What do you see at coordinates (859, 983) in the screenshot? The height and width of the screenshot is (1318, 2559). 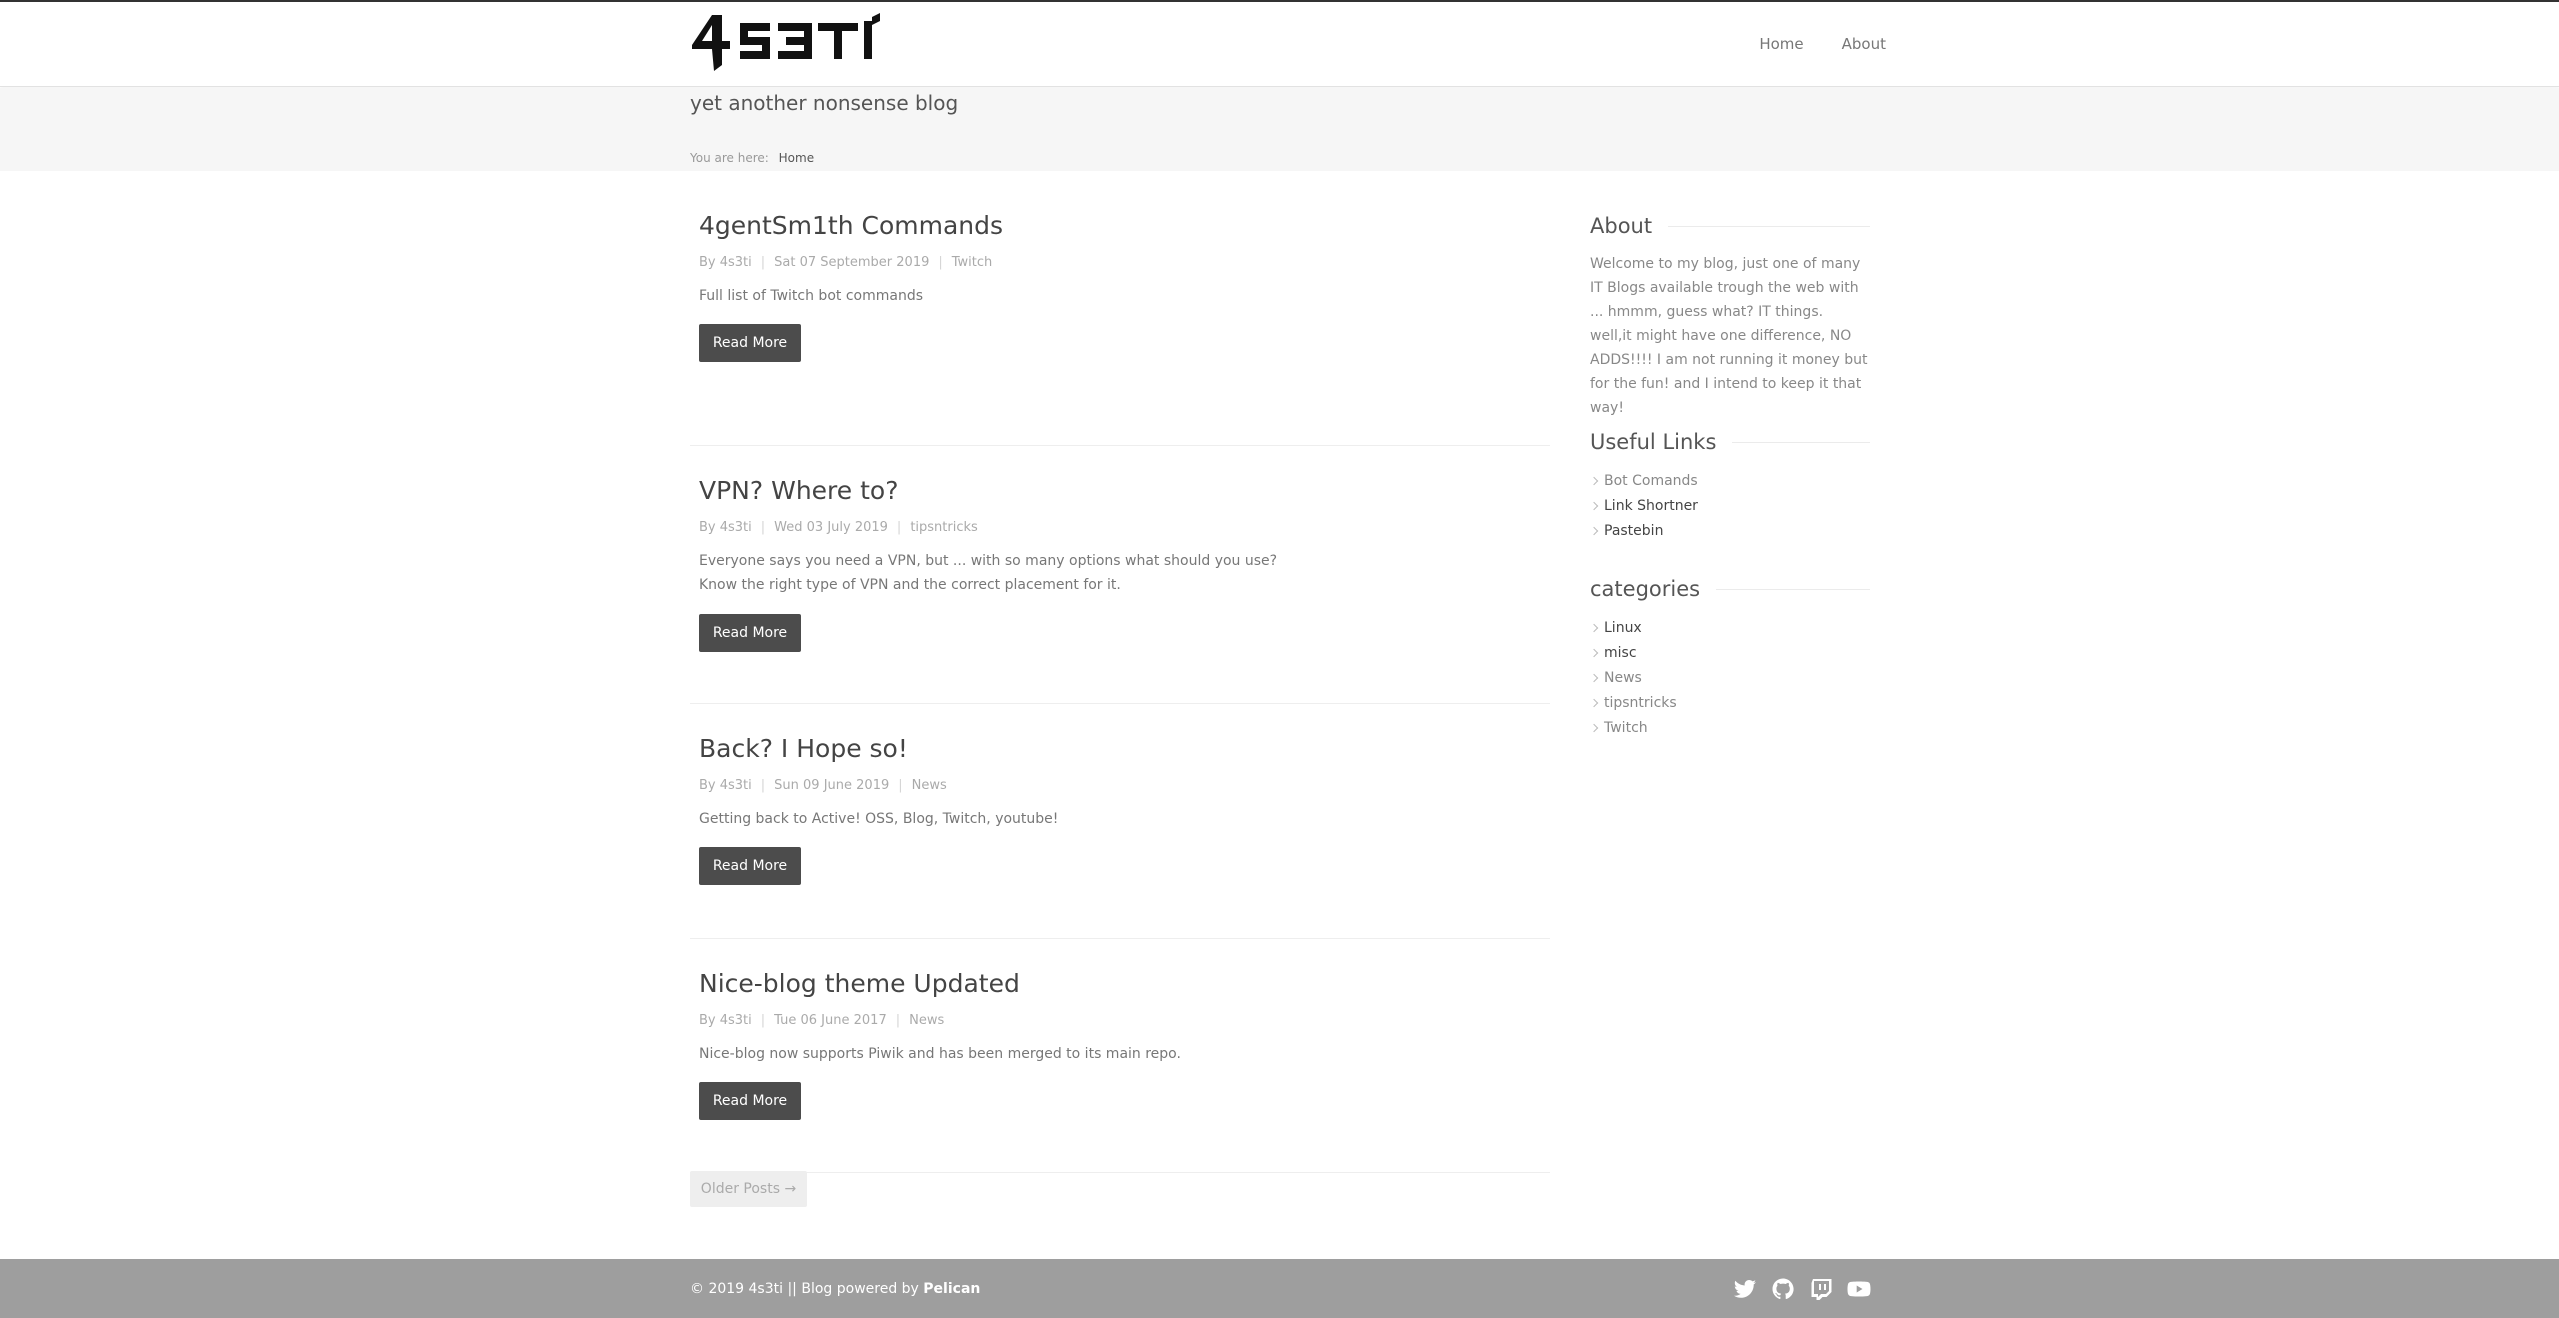 I see `post-title-link: Nice-blog theme Updated` at bounding box center [859, 983].